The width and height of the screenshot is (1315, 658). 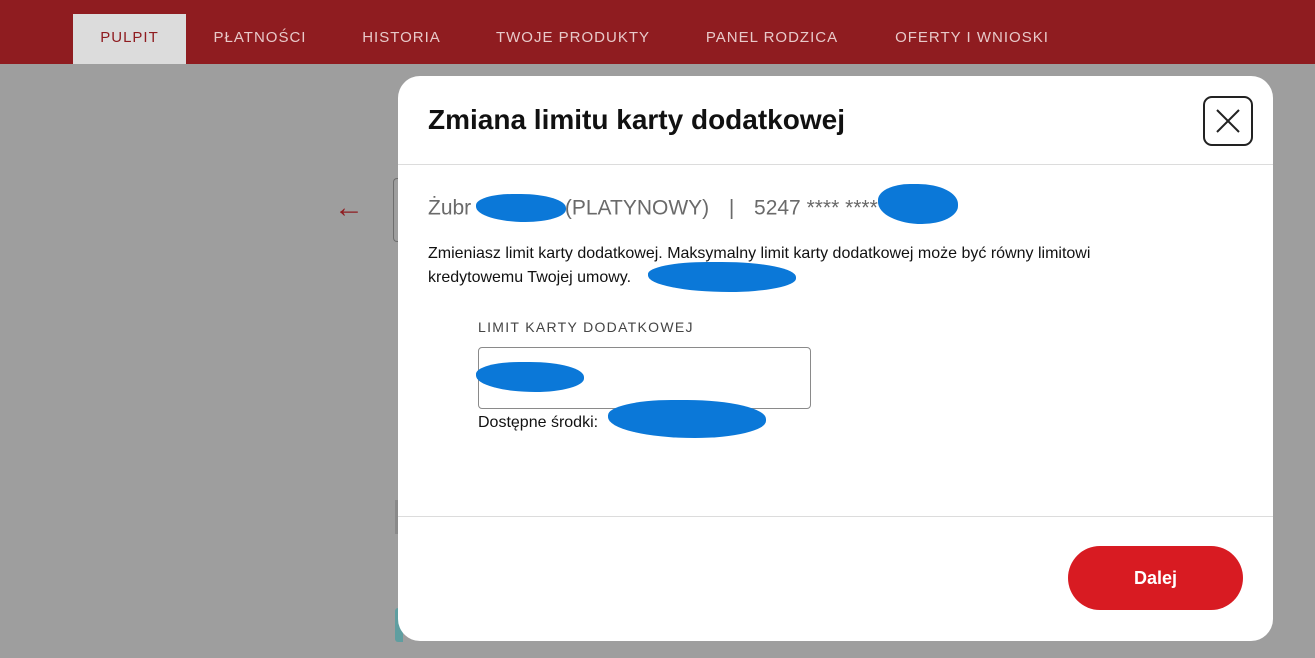 I want to click on available-funds-label: Dostępne środki:, so click(x=538, y=422).